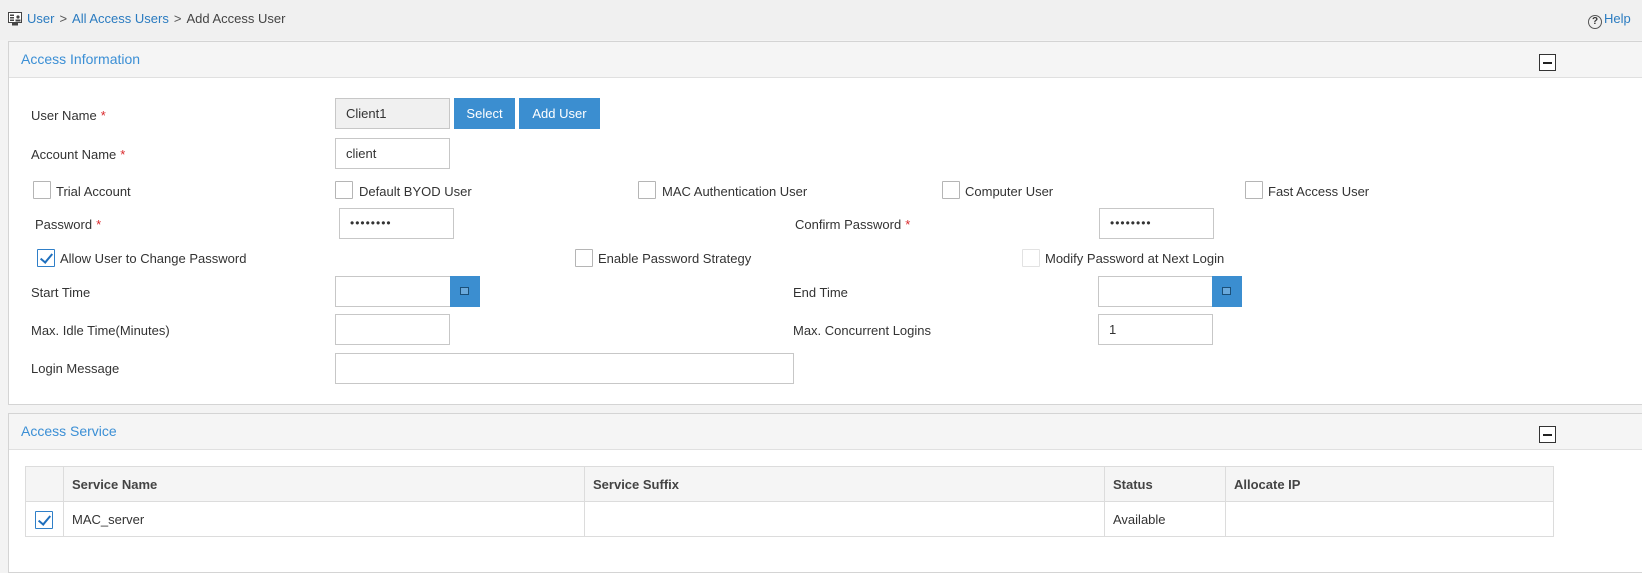 Image resolution: width=1642 pixels, height=573 pixels. I want to click on max-idle-time-label: Max. Idle Time(Minutes), so click(100, 330).